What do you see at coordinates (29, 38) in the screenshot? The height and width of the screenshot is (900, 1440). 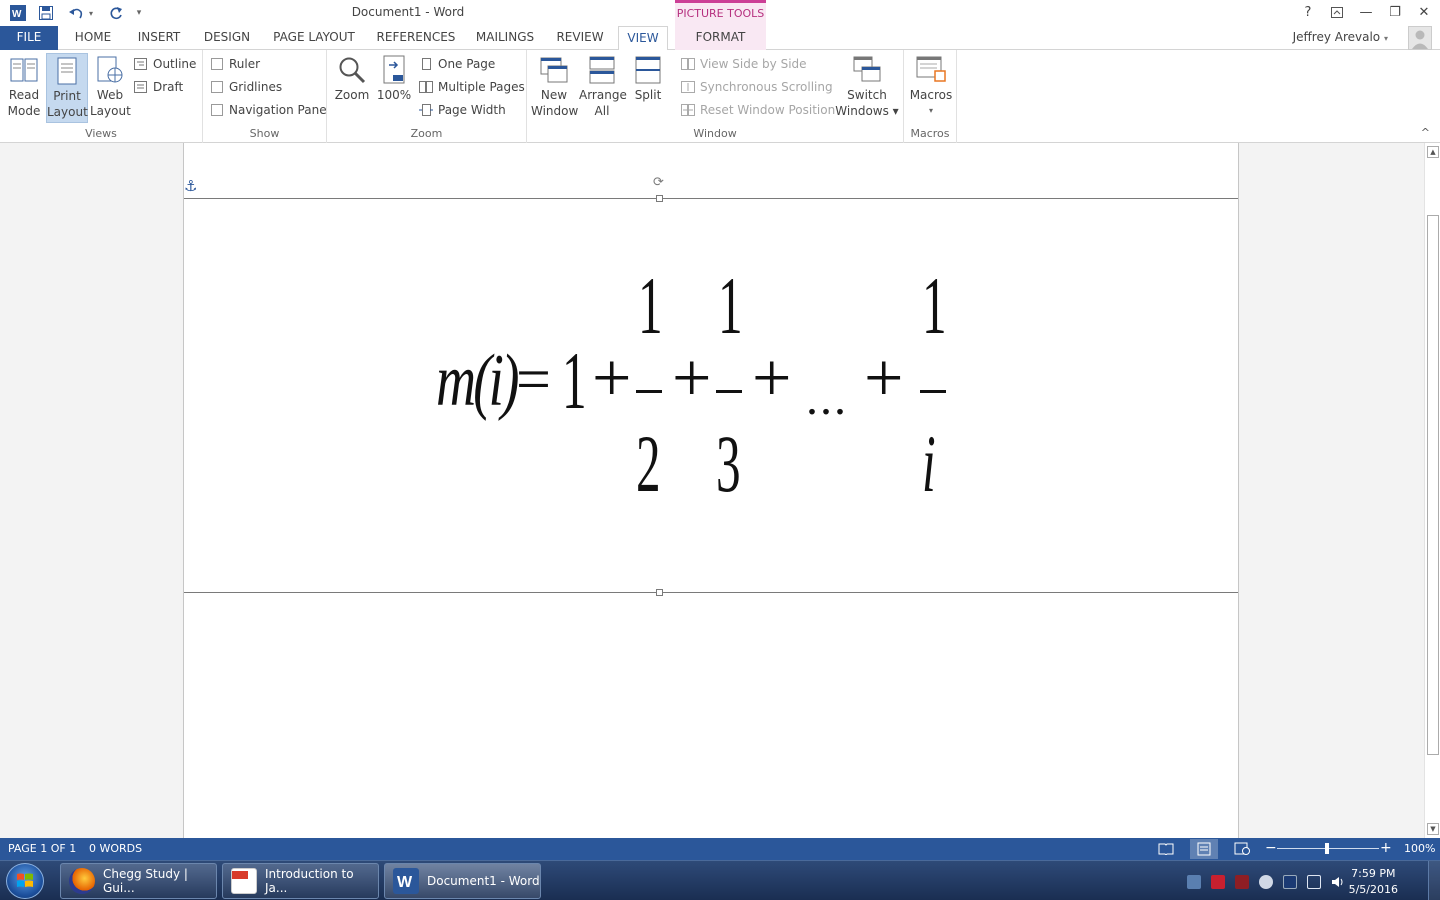 I see `tab-file: FILE` at bounding box center [29, 38].